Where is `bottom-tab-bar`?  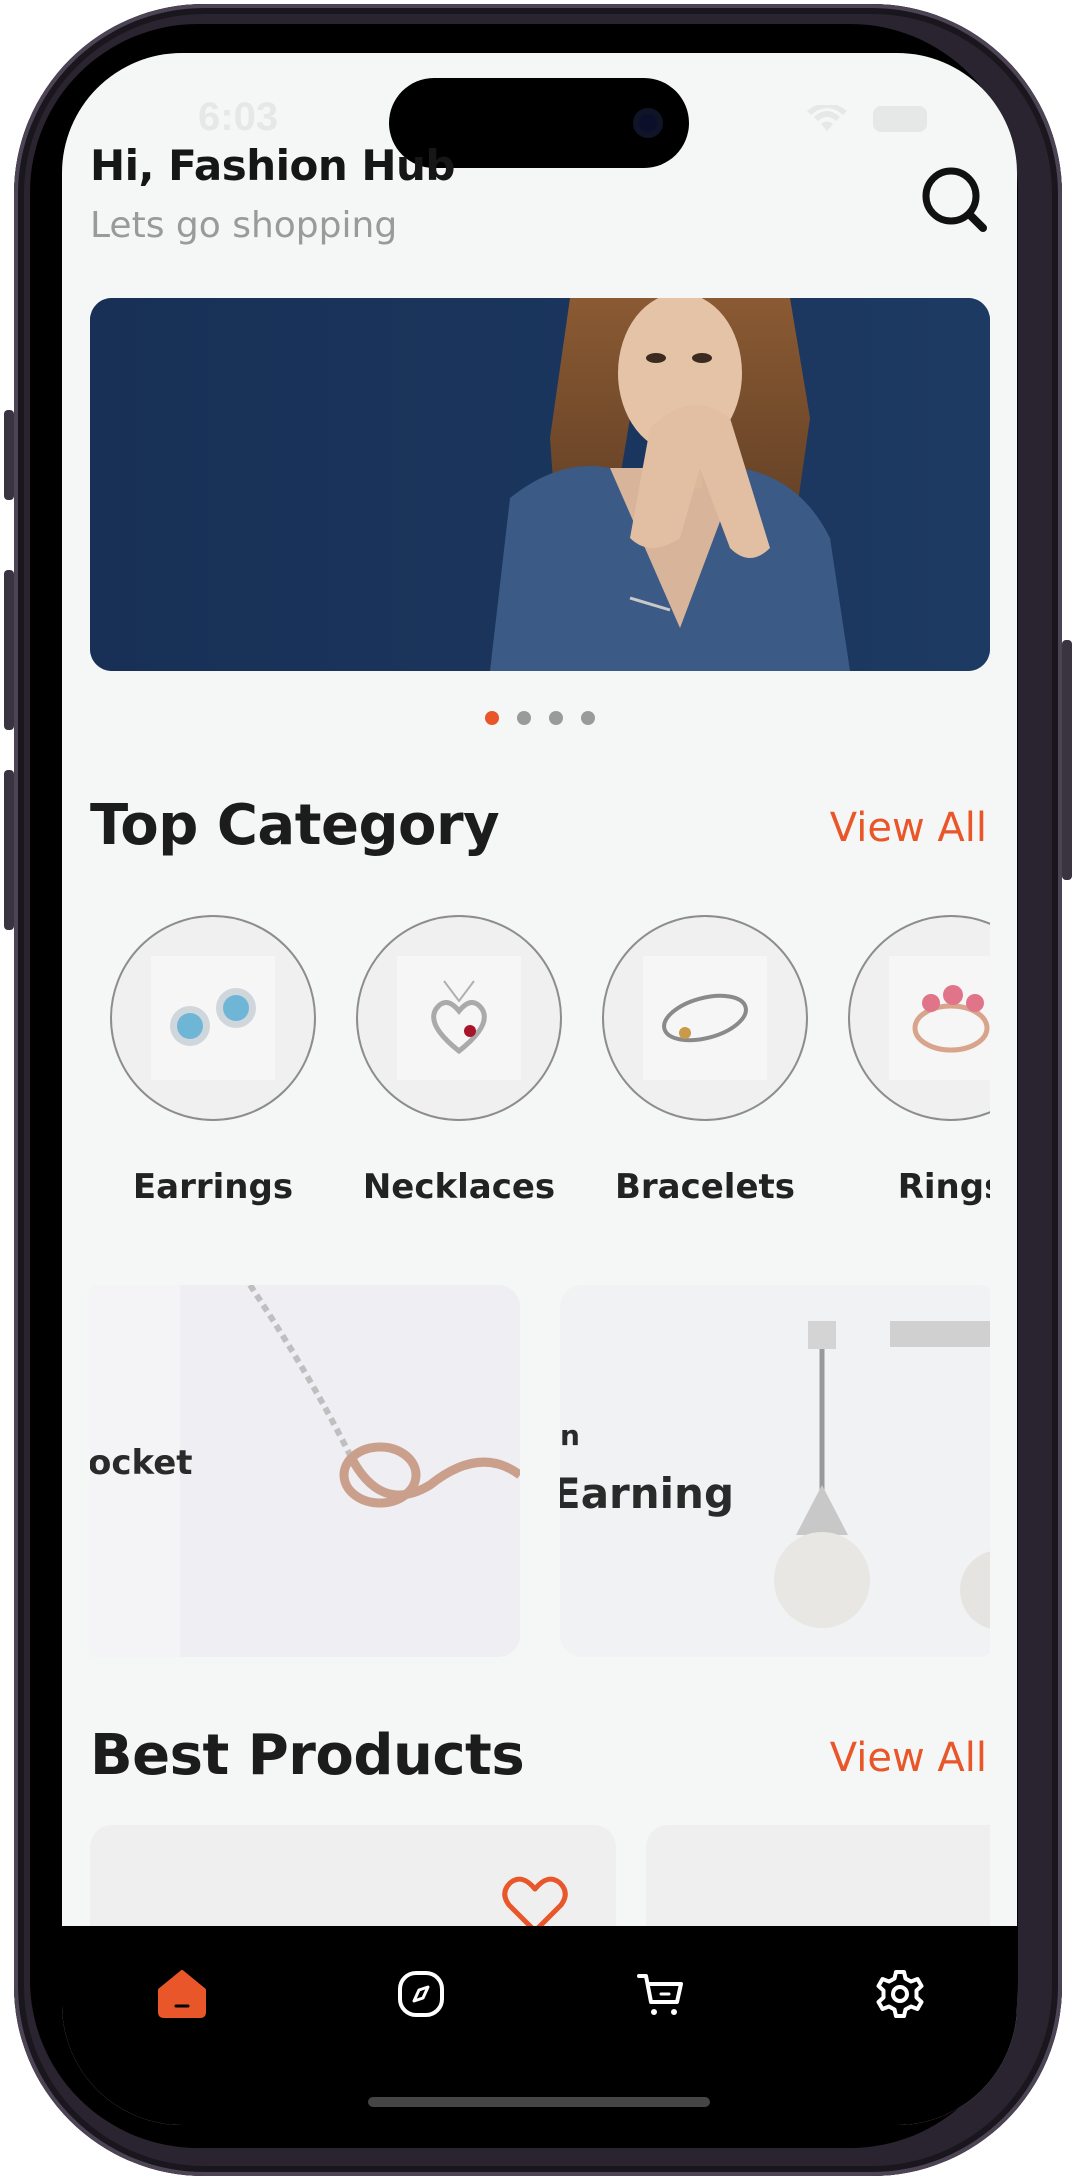 bottom-tab-bar is located at coordinates (539, 2025).